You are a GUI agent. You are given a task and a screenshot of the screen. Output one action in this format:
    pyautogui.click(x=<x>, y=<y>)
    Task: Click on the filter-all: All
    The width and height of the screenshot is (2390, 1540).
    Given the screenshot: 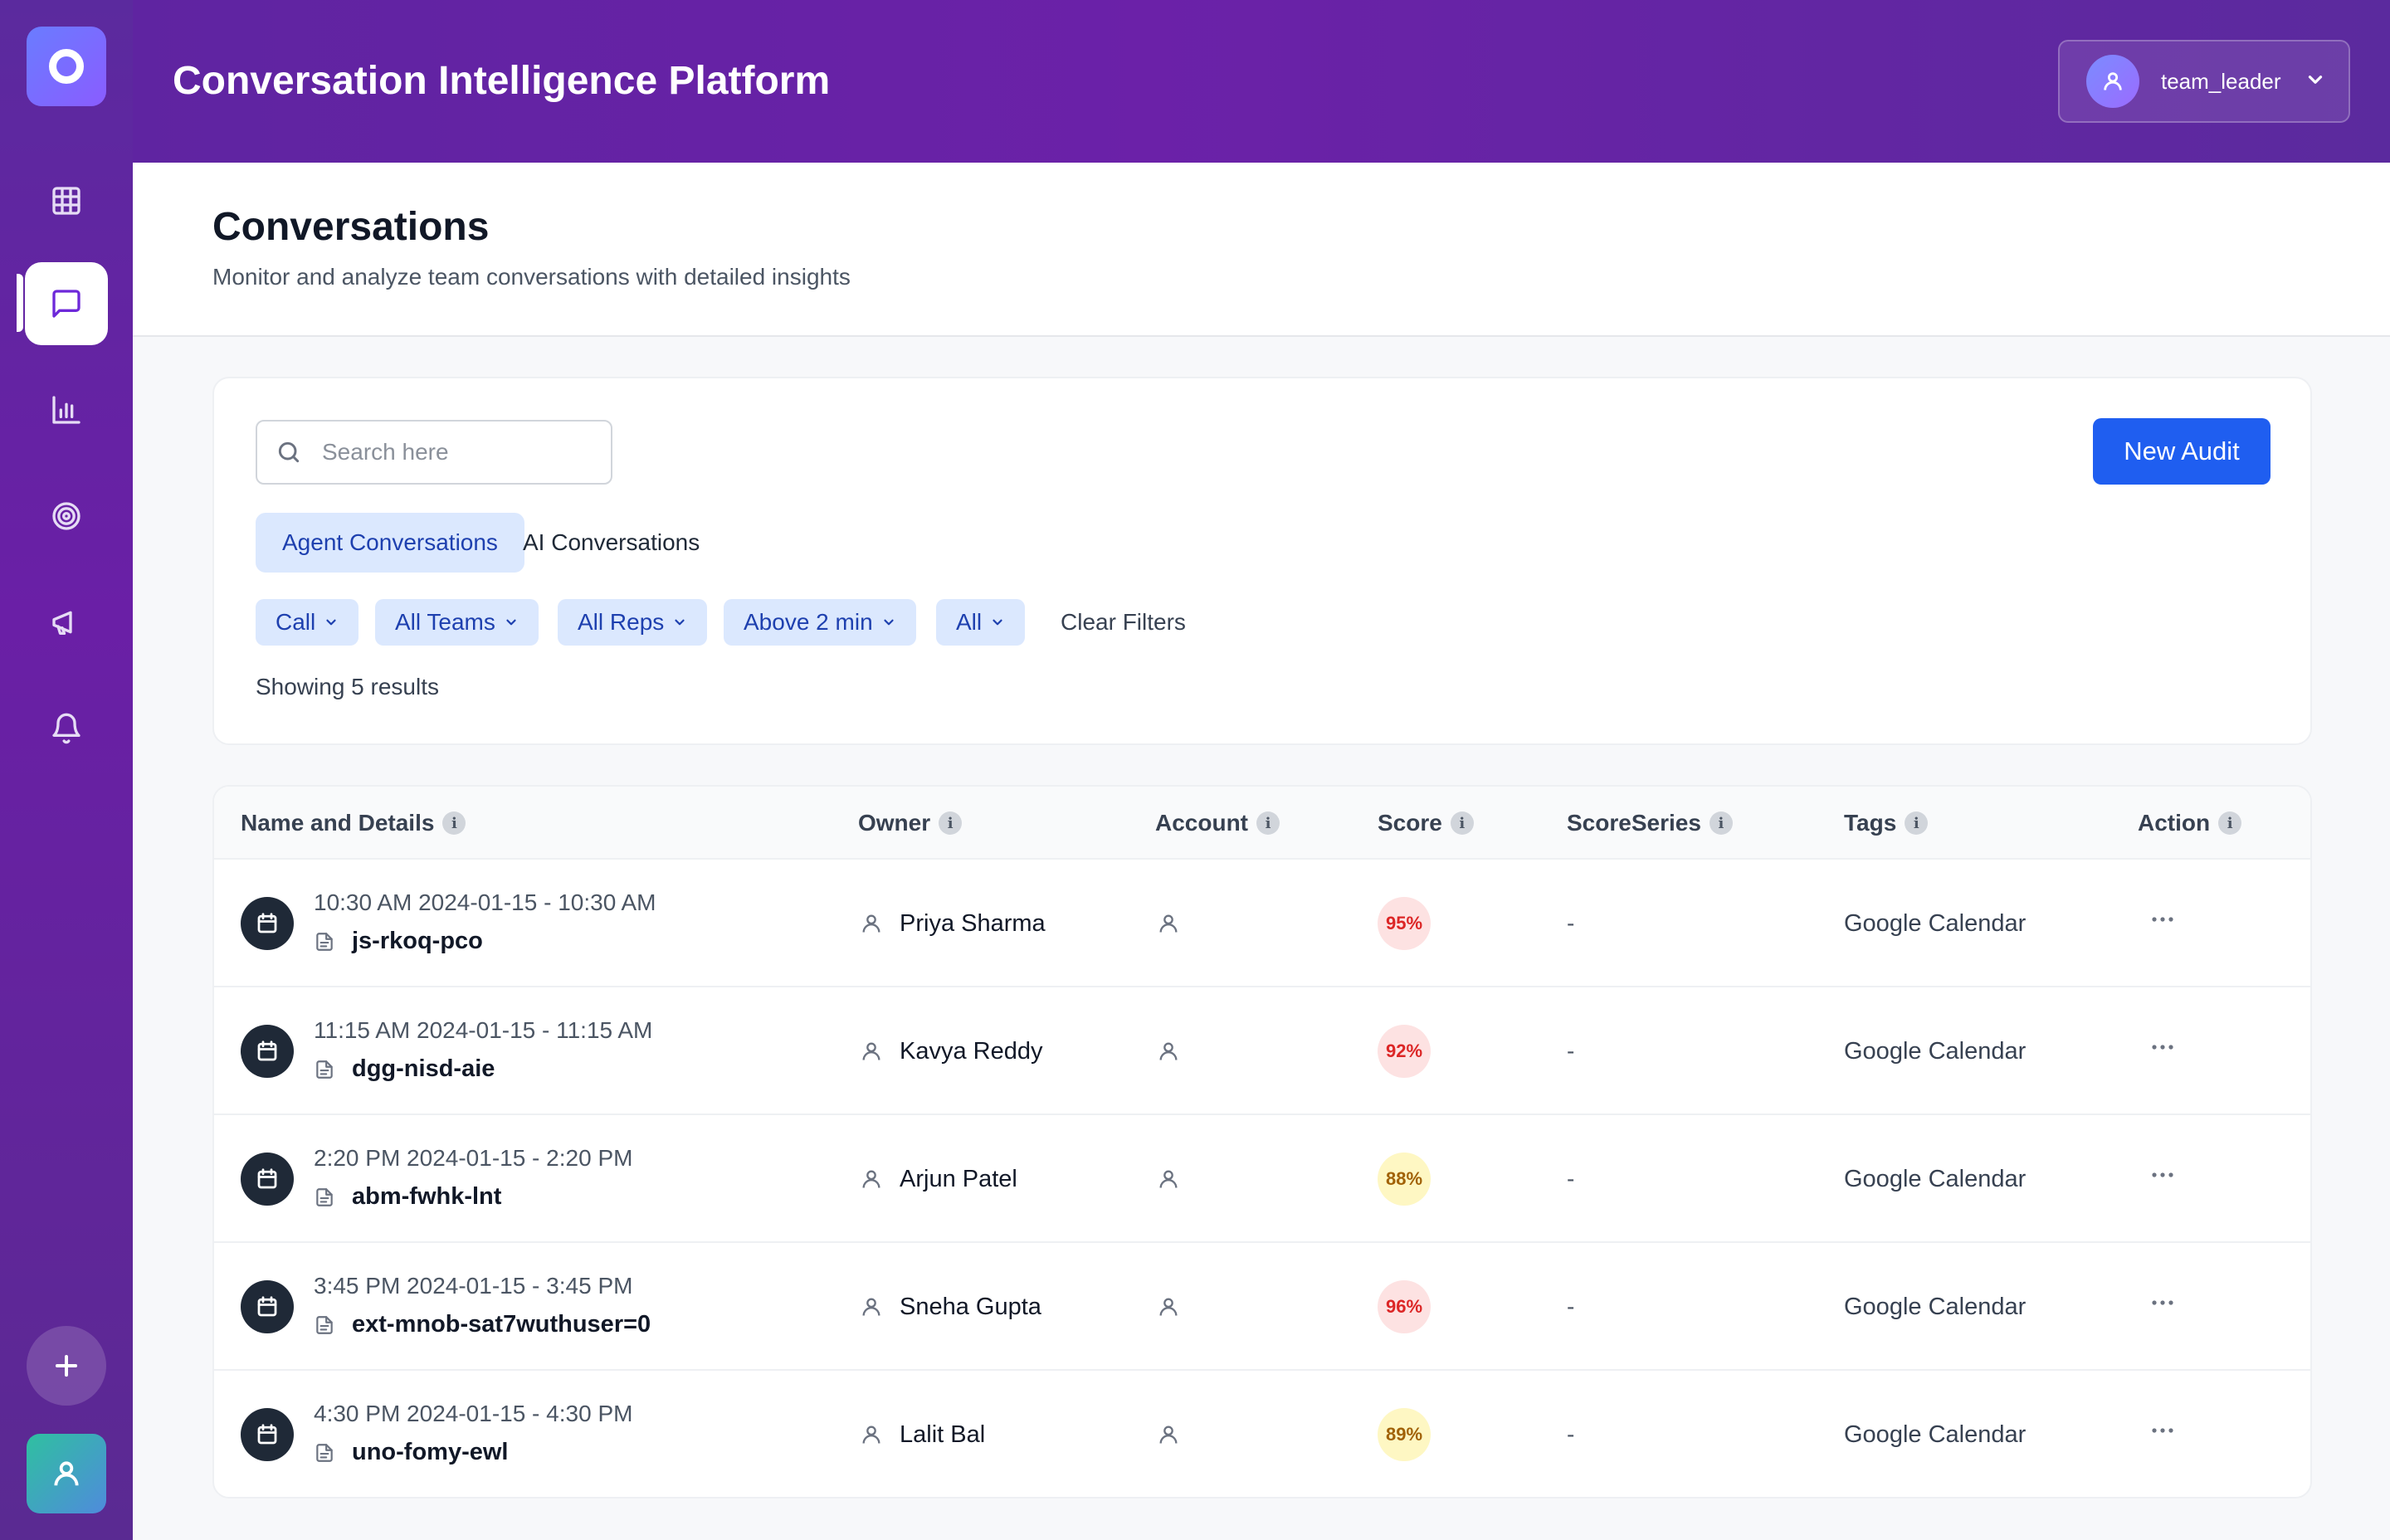 What is the action you would take?
    pyautogui.click(x=981, y=622)
    